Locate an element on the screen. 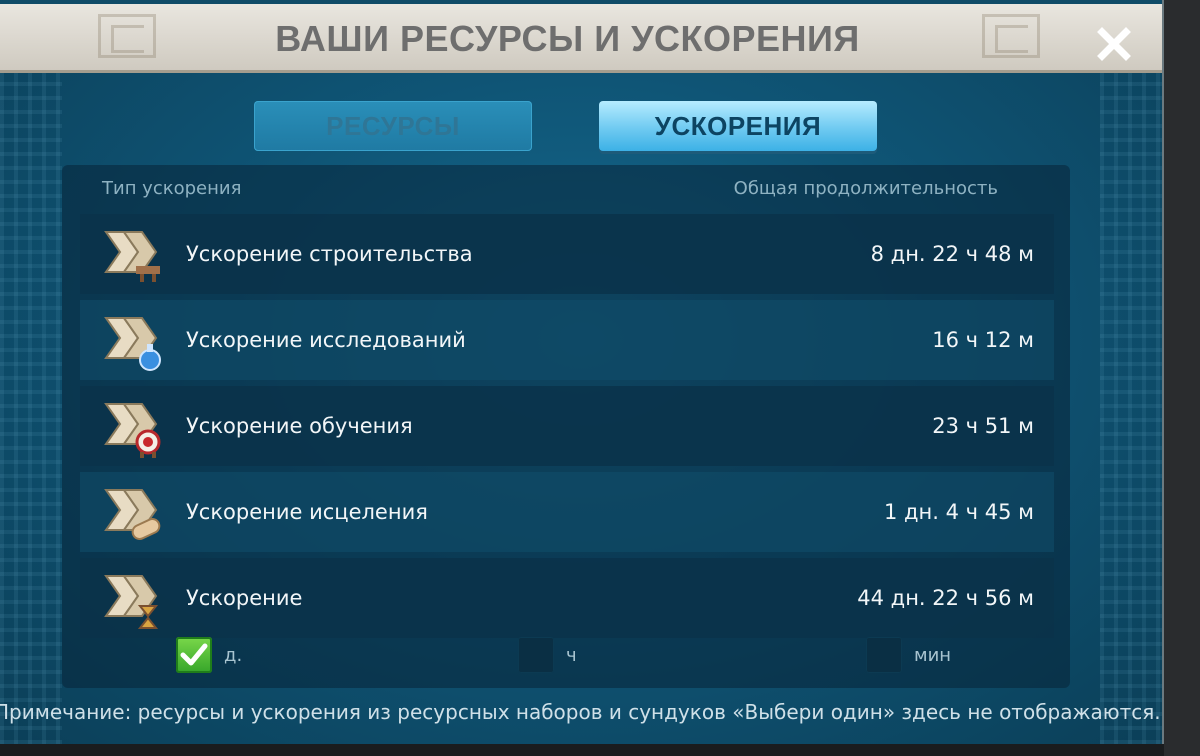 The width and height of the screenshot is (1200, 756). table-row: Ускорение исследований 16 ч 12 м is located at coordinates (567, 340).